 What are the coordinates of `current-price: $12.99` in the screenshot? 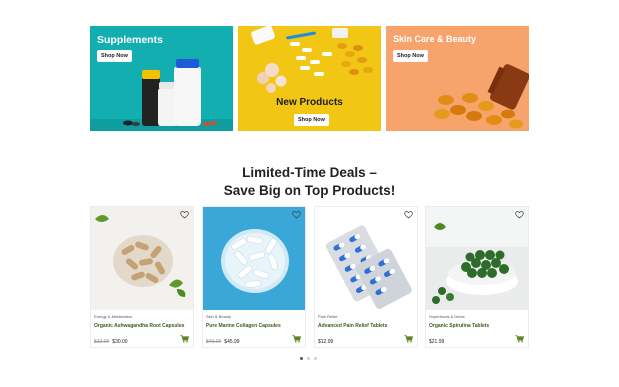 It's located at (326, 342).